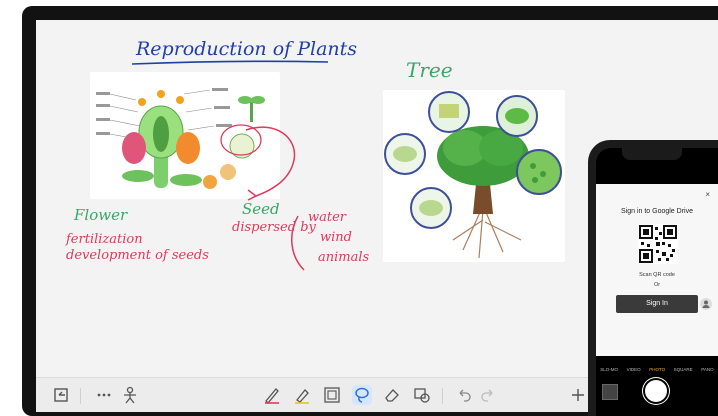 The width and height of the screenshot is (718, 416). I want to click on scan-qr-text: Scan QR code, so click(657, 275).